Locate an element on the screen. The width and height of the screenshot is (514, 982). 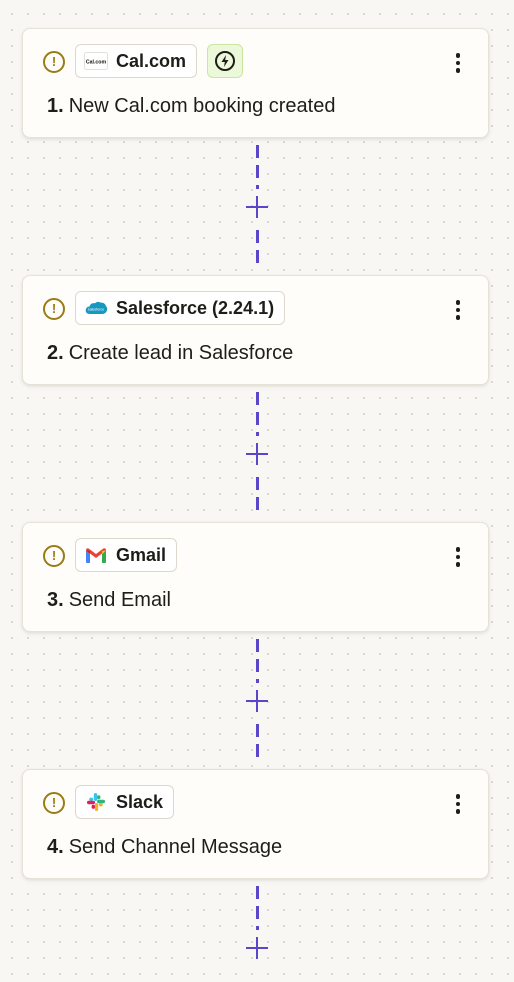
app-chip: salesforce Salesforce (2.24.1) is located at coordinates (180, 308).